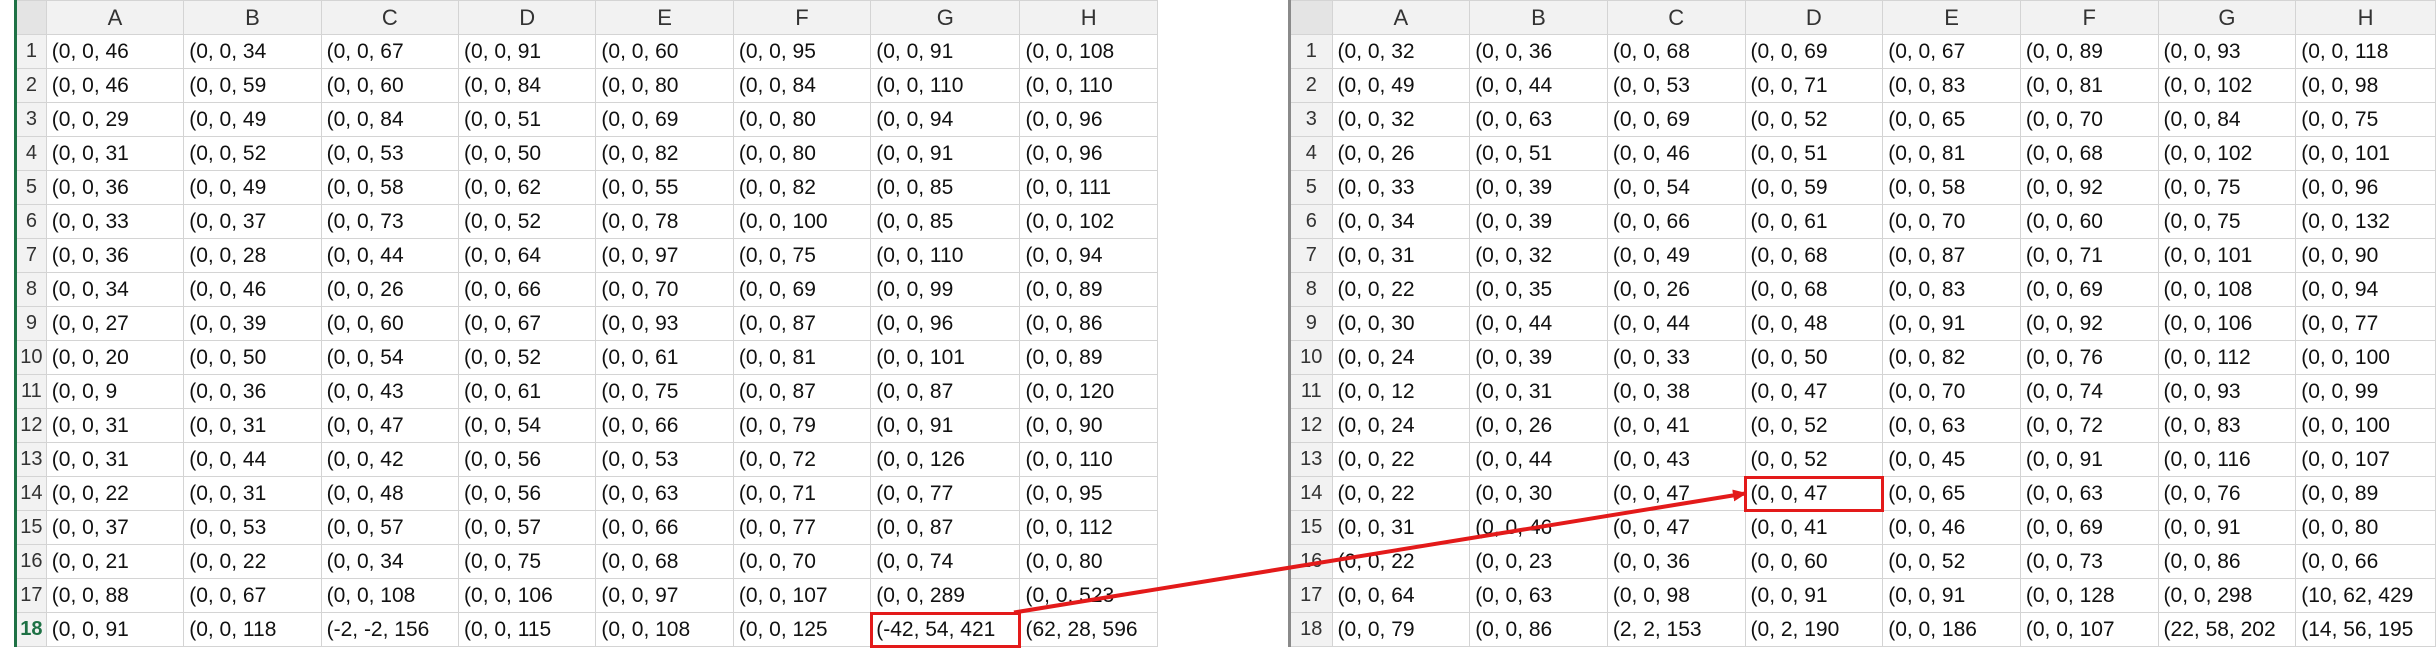  I want to click on red-arrow, so click(1380, 552).